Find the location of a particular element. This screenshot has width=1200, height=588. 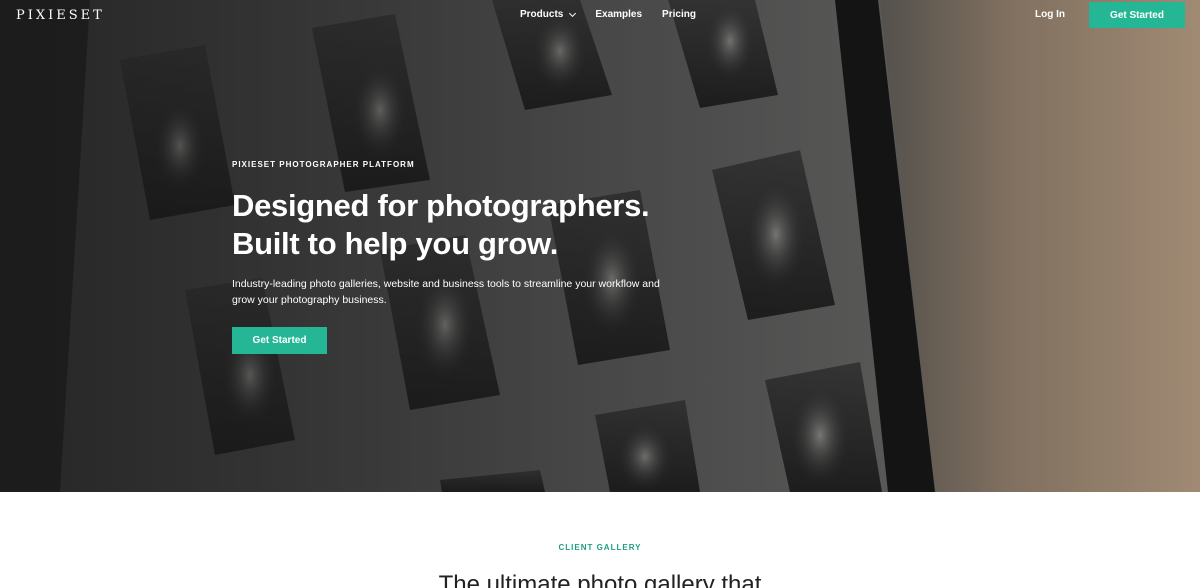

section-title: The ultimate photo gallery that is located at coordinates (600, 579).